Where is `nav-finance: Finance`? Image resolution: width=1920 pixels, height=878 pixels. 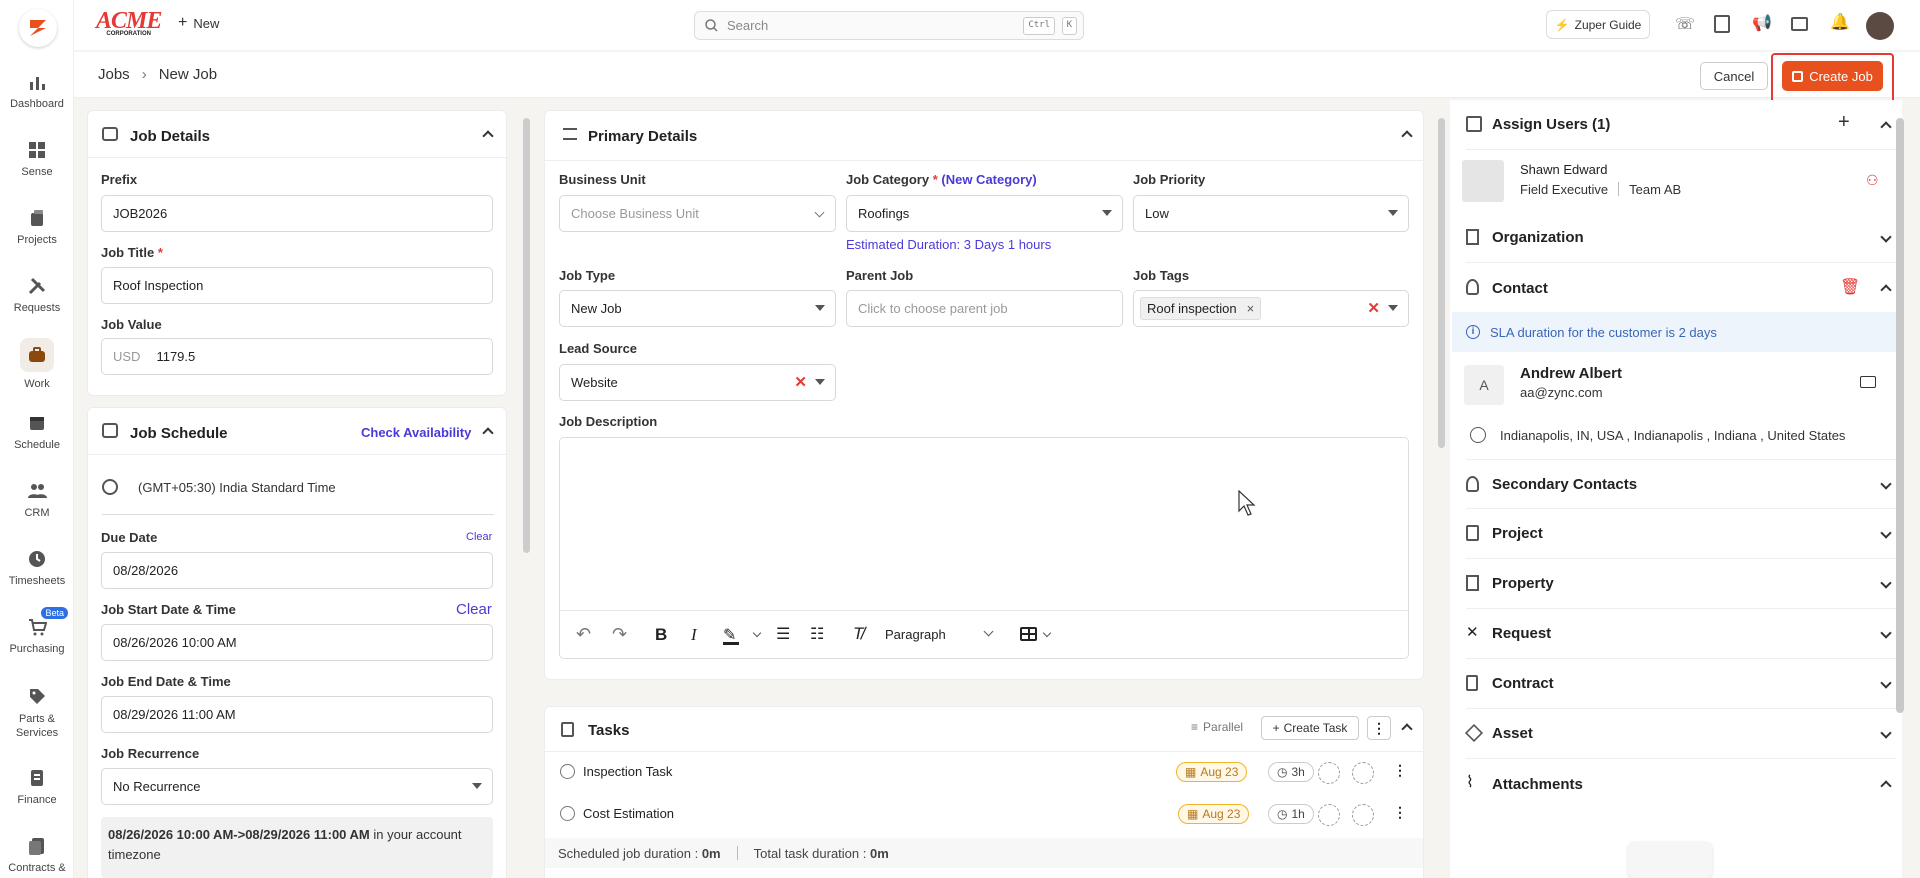 nav-finance: Finance is located at coordinates (37, 787).